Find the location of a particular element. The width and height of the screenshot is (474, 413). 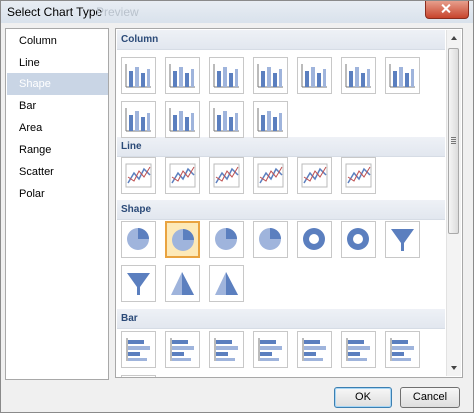

ok-button: OK is located at coordinates (363, 397).